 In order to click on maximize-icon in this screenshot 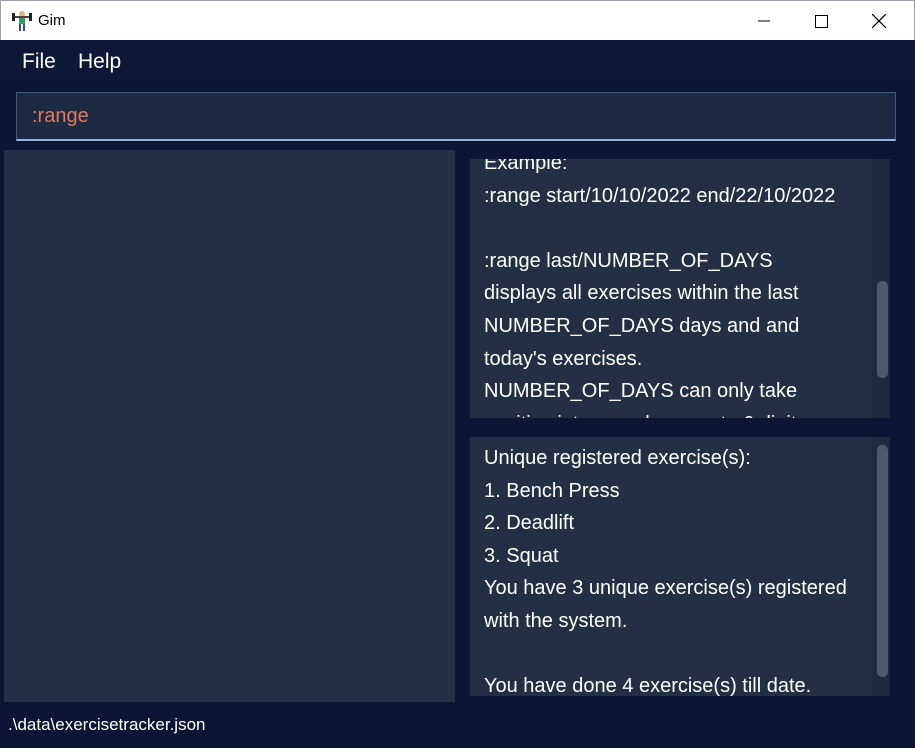, I will do `click(821, 21)`.